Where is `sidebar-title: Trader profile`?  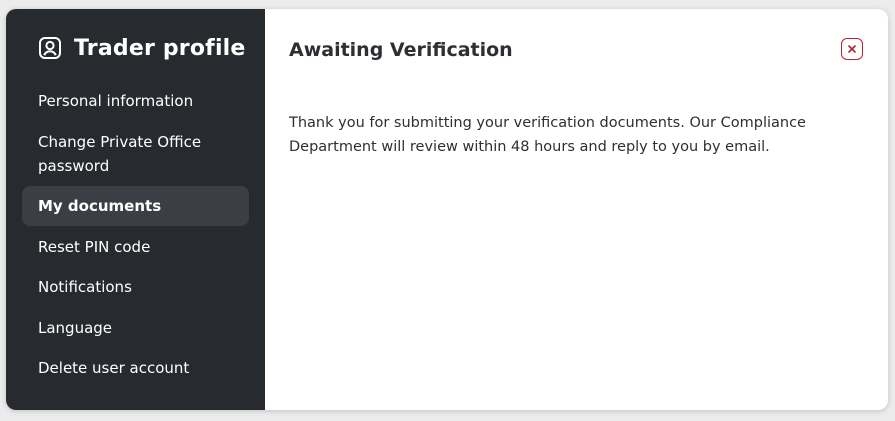
sidebar-title: Trader profile is located at coordinates (160, 48).